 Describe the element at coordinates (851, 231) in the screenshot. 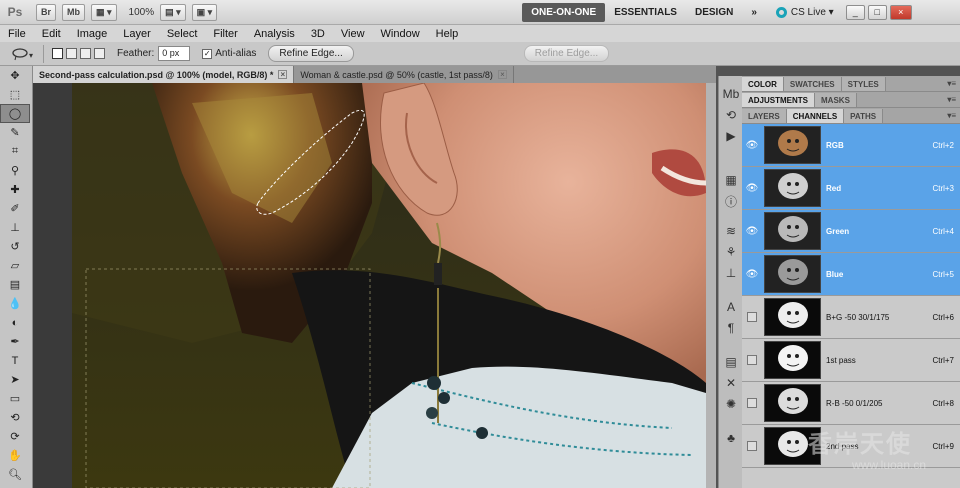

I see `channel-row: 👁︎ Green Ctrl+4` at that location.